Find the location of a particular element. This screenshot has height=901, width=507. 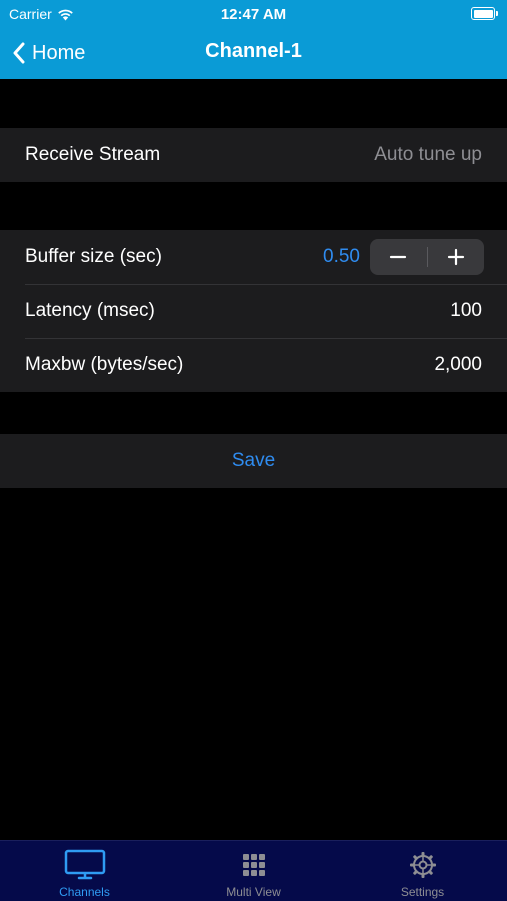

status-bar: Carrier 12:47 AM is located at coordinates (253, 14).